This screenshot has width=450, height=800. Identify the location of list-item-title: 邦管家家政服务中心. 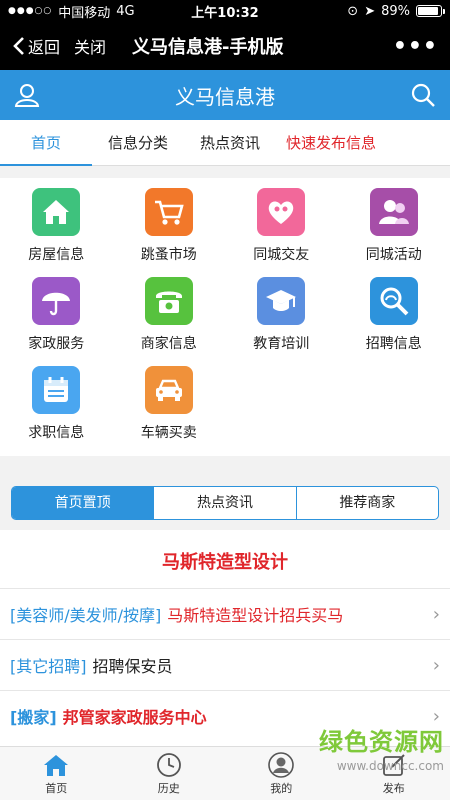
(134, 717).